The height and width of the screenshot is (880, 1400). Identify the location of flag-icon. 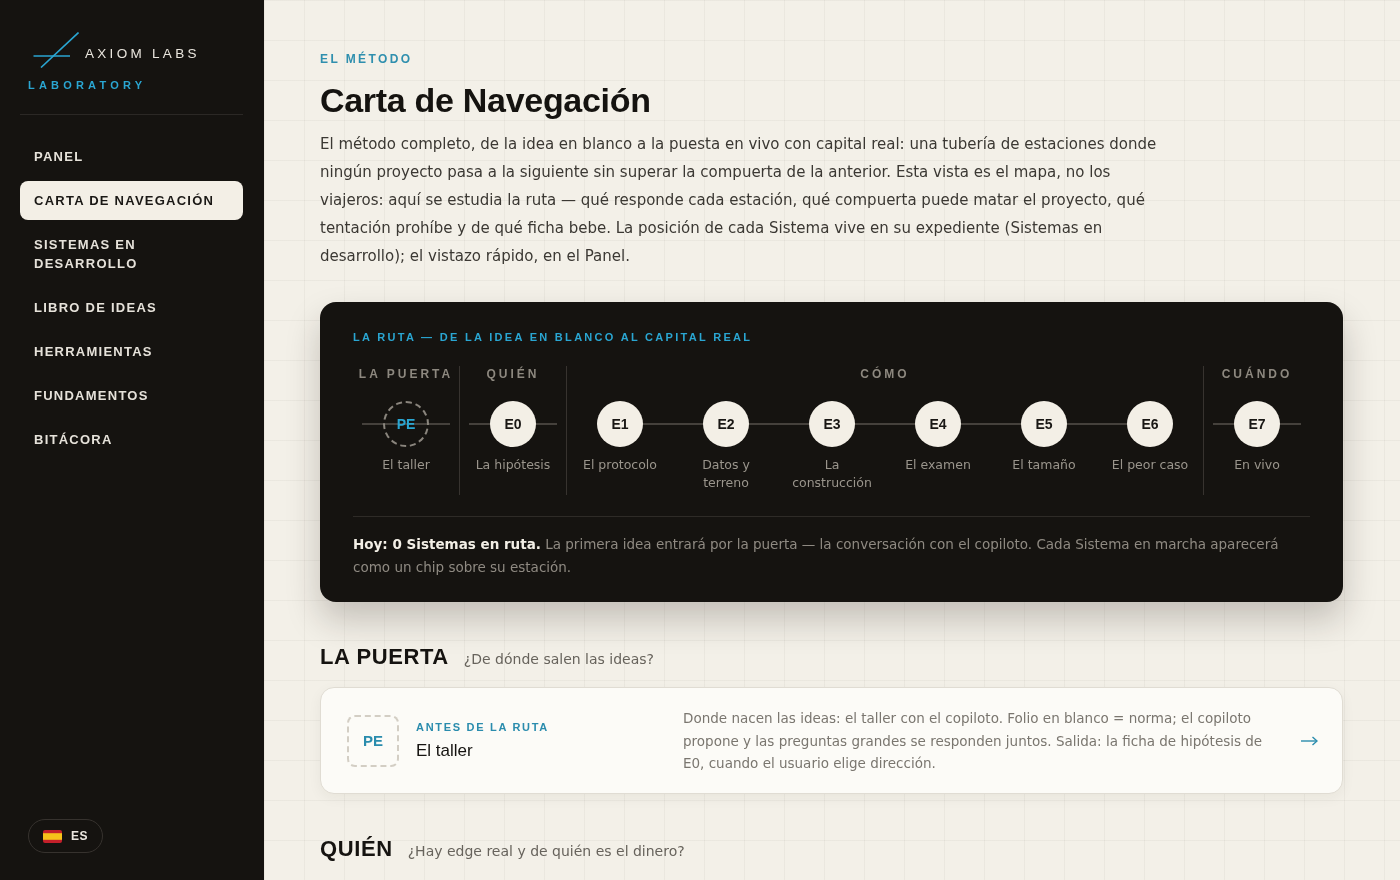
(52, 836).